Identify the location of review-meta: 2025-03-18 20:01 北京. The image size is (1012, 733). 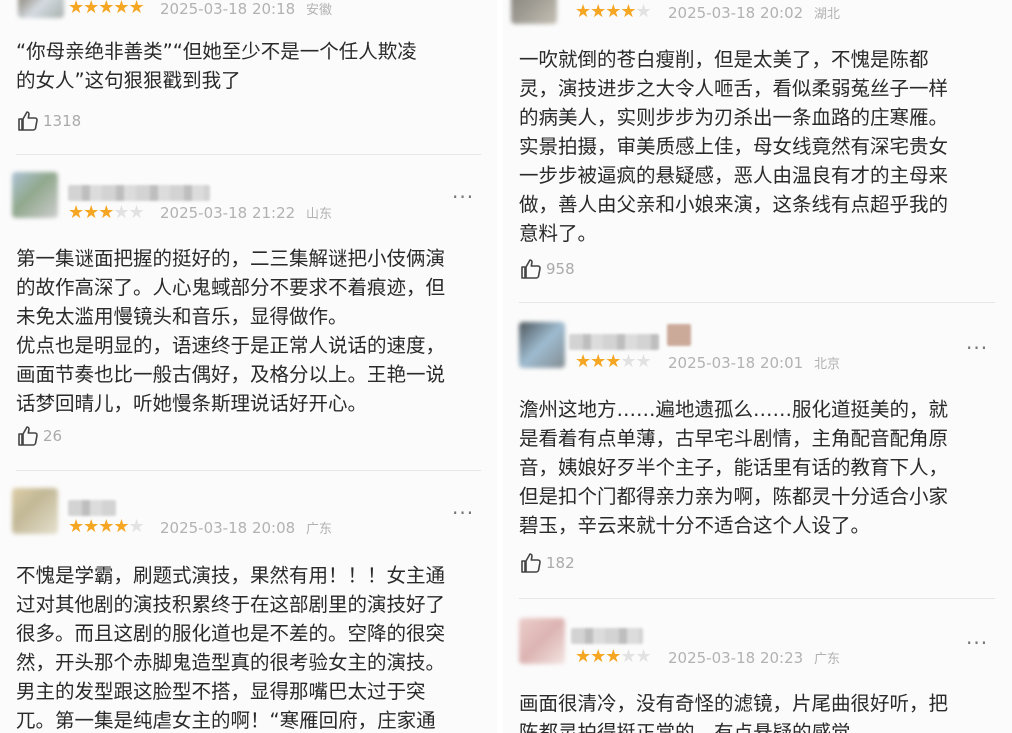
(754, 364).